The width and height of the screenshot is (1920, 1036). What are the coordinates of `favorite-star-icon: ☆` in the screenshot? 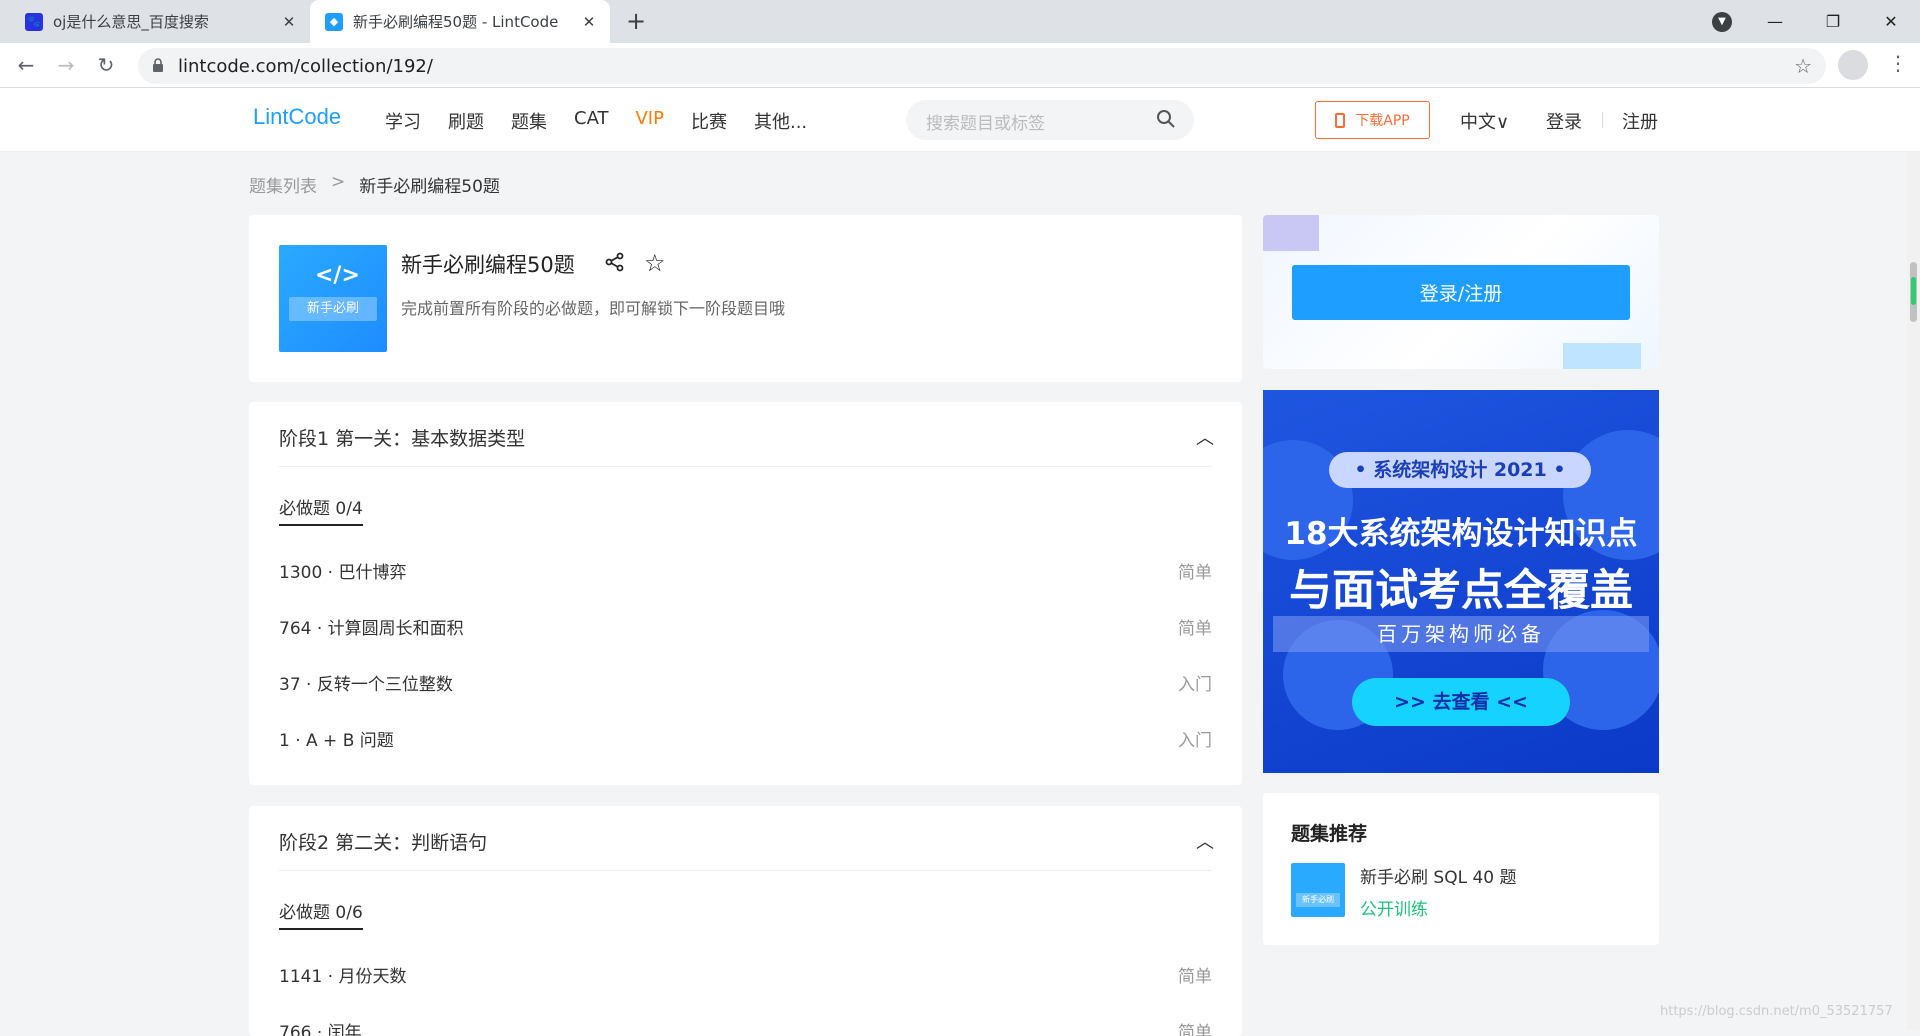 It's located at (655, 263).